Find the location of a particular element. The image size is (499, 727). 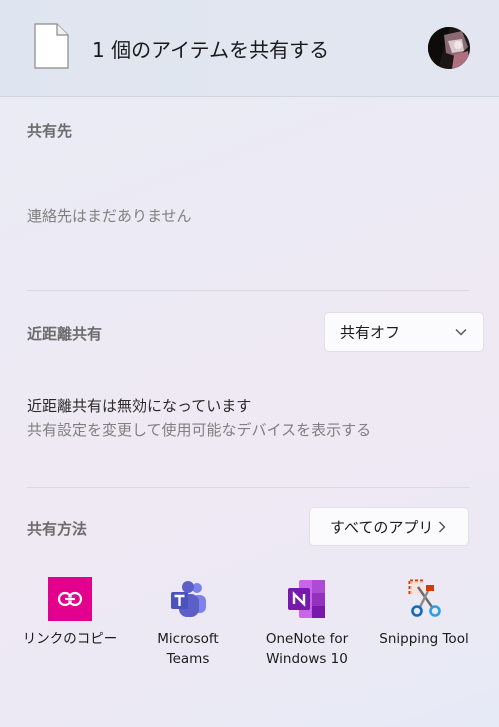

nearby-status-text: 近距離共有は無効になっています is located at coordinates (139, 406).